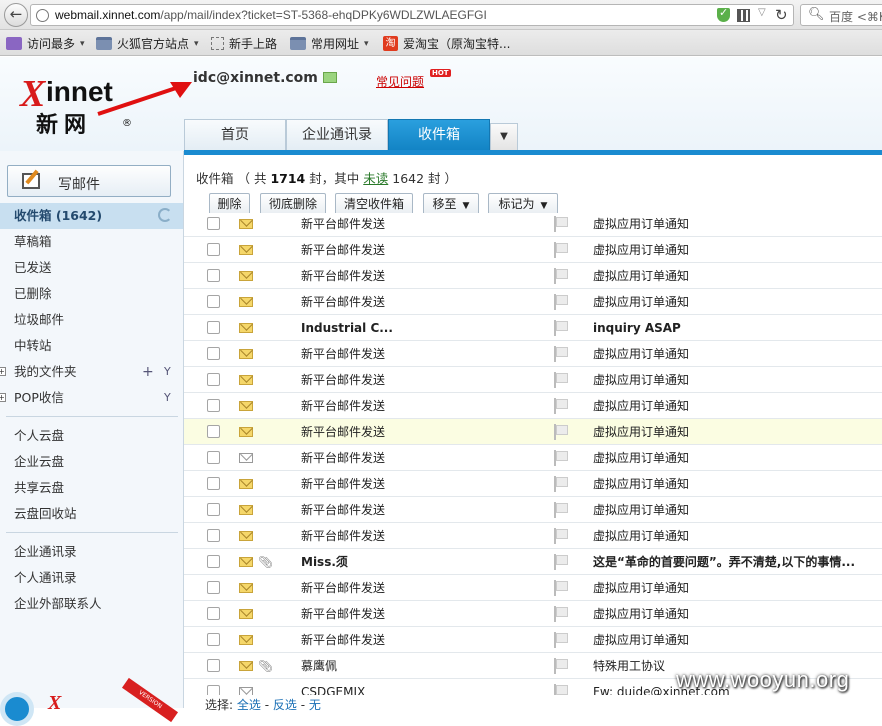  Describe the element at coordinates (3, 371) in the screenshot. I see `expand-icon: +` at that location.